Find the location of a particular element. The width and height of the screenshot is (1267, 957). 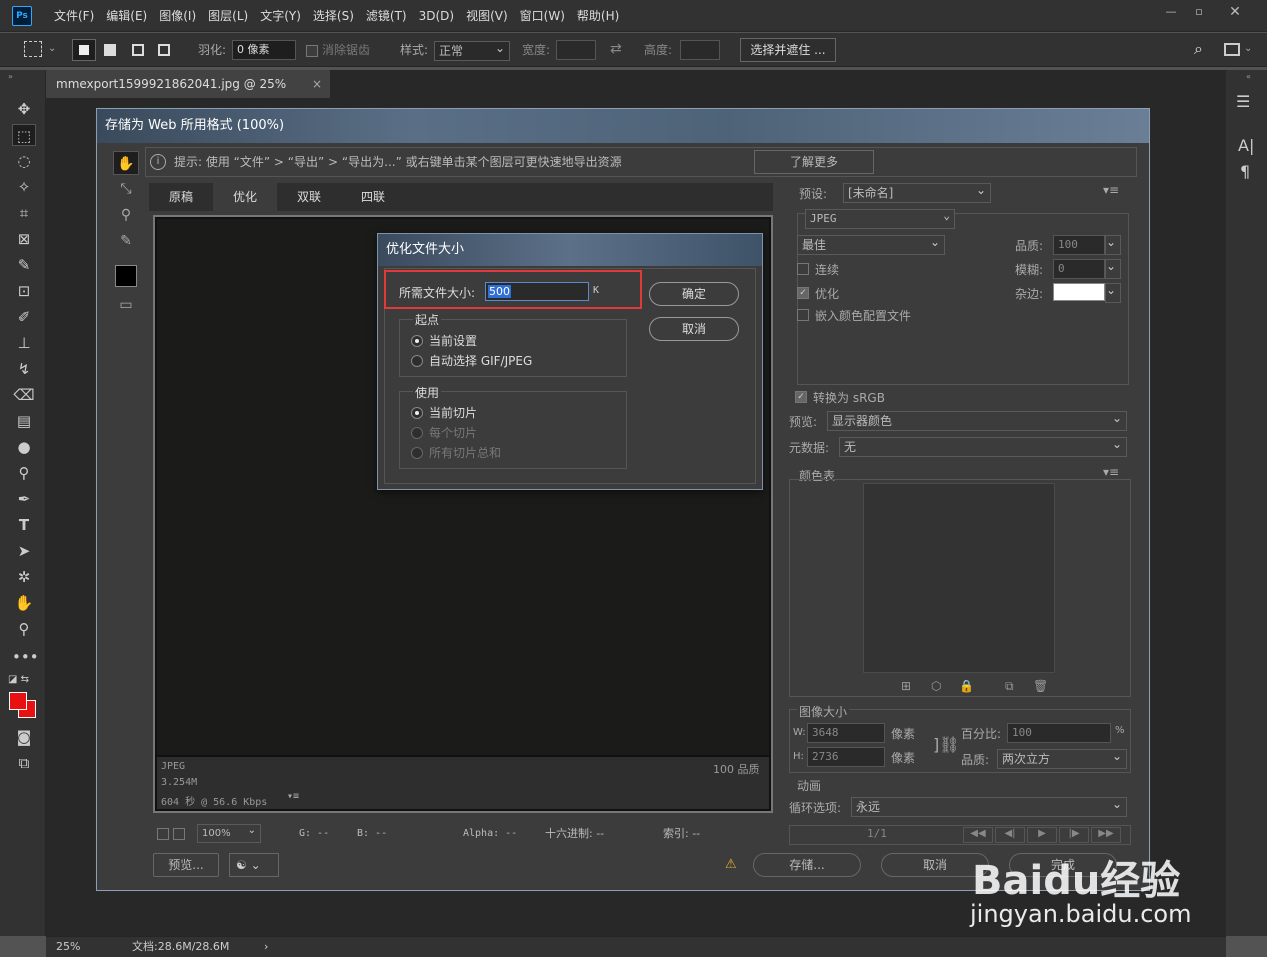

loop-select: 永远 is located at coordinates (989, 806).